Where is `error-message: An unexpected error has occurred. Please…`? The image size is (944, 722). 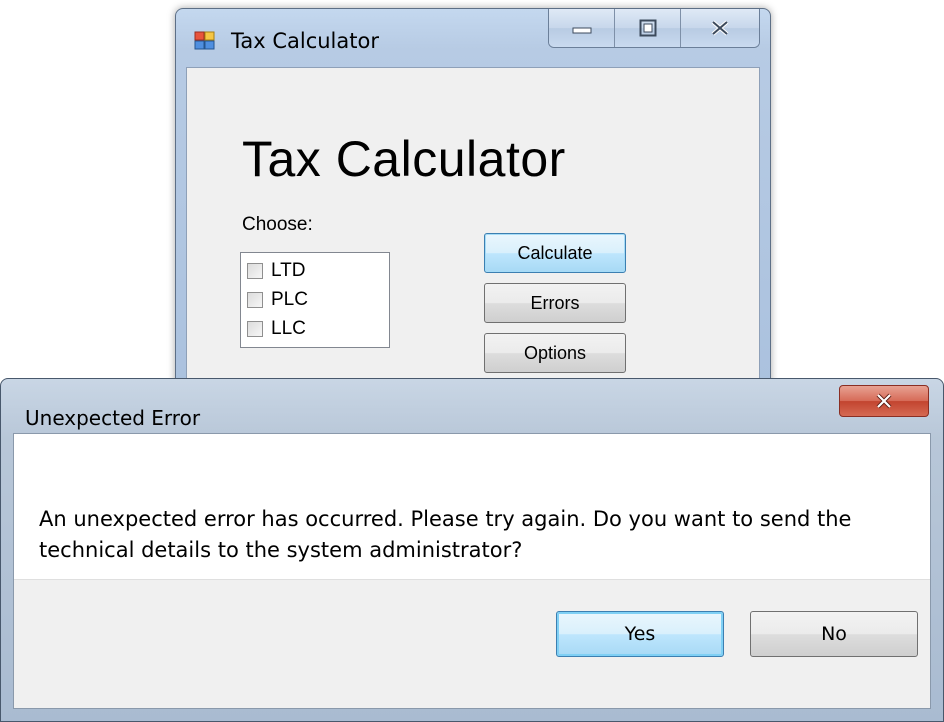 error-message: An unexpected error has occurred. Please… is located at coordinates (445, 534).